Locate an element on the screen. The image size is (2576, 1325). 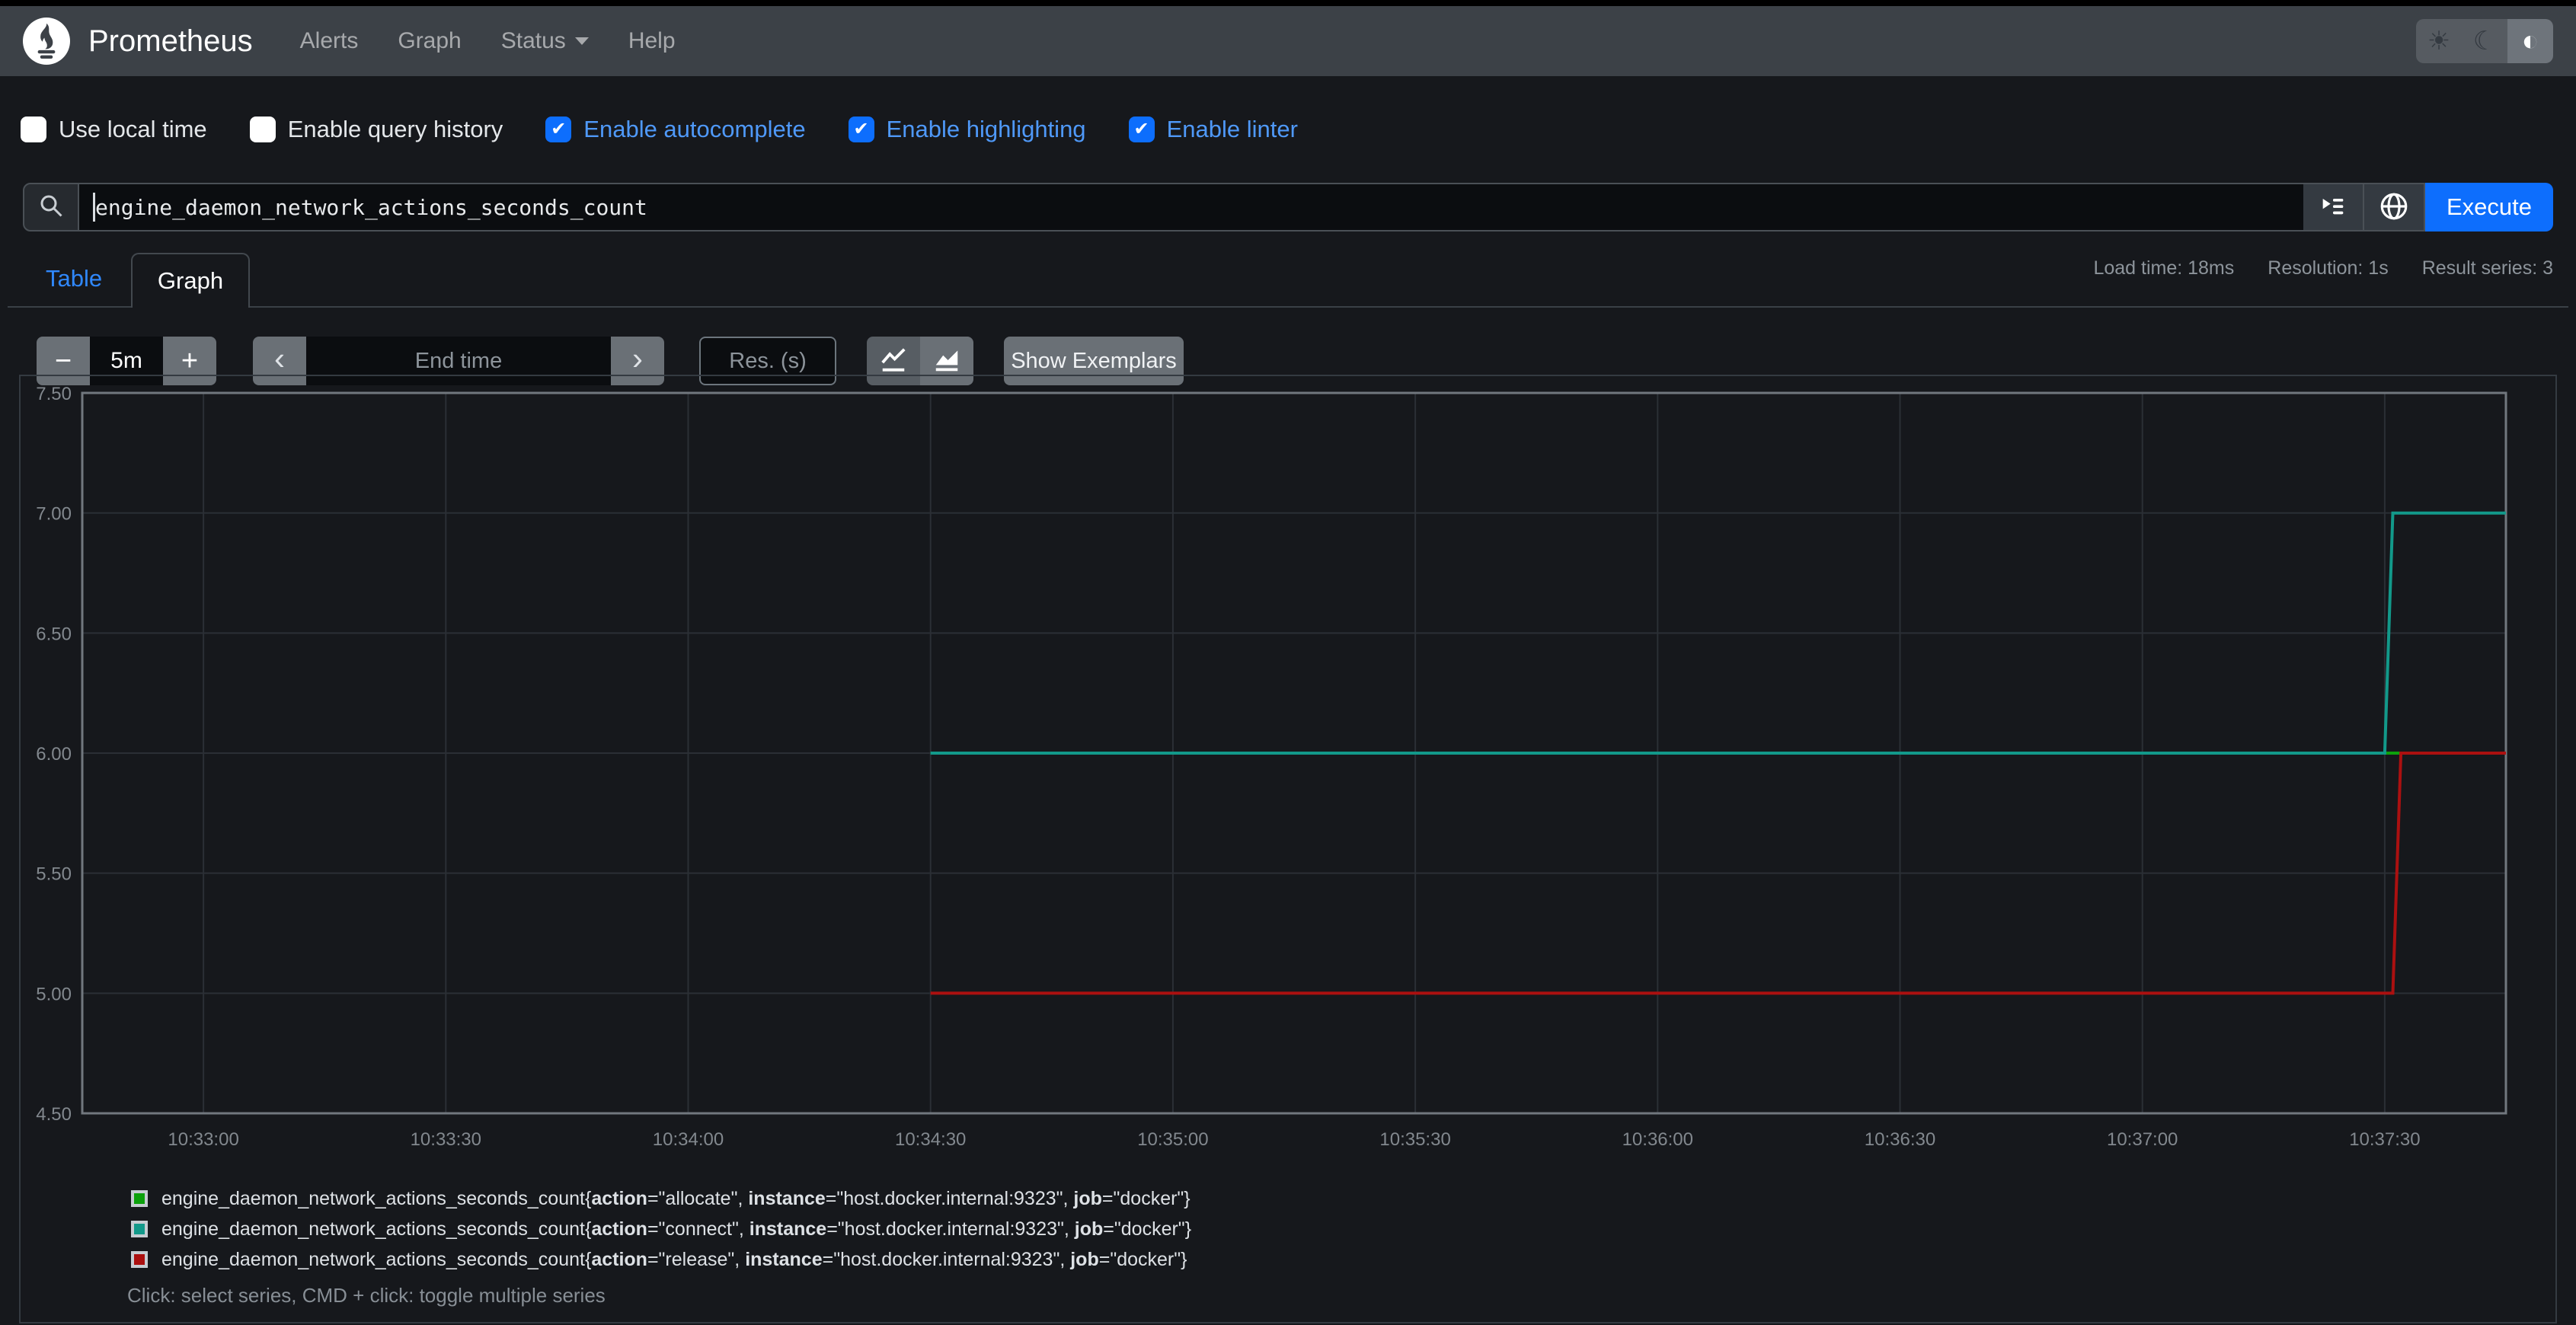
tabs-row: Table Graph is located at coordinates (1288, 279).